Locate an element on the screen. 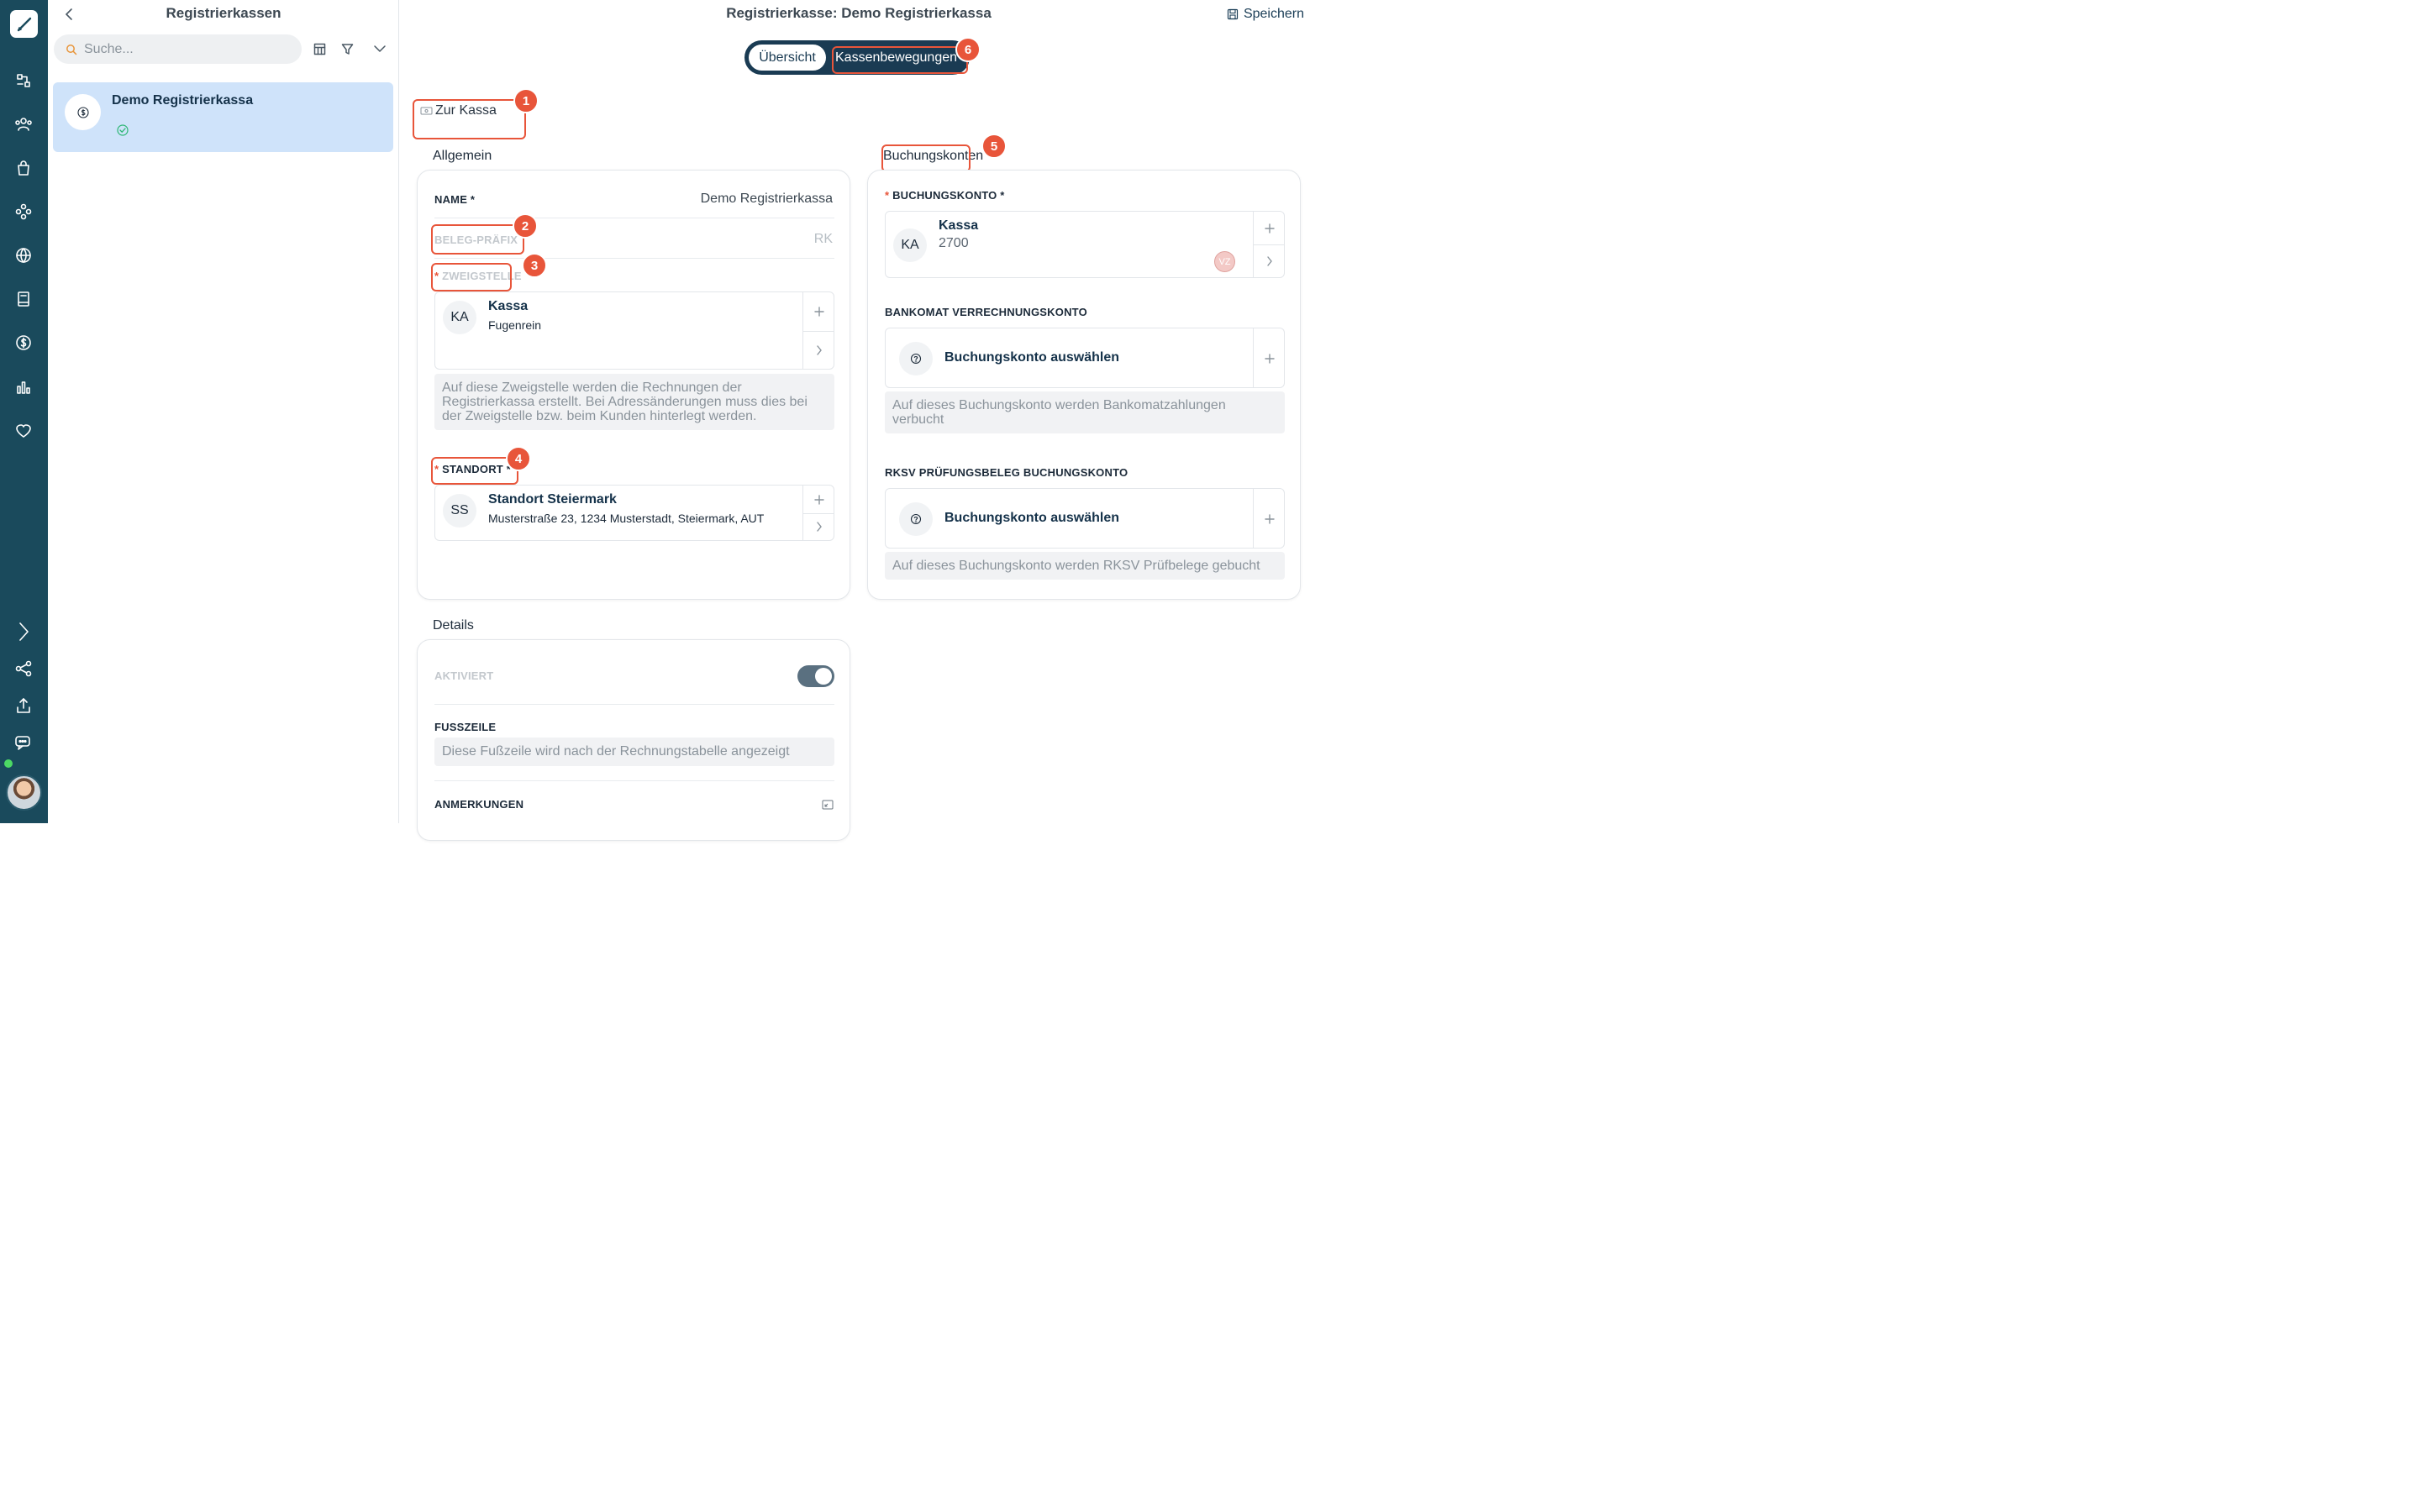 The image size is (2420, 1512). dropdown-chevron-icon is located at coordinates (379, 48).